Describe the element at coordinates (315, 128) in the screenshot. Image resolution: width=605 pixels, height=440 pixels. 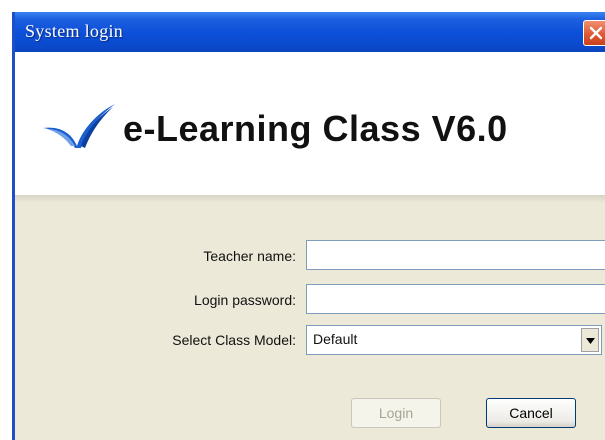
I see `product-title: e-Learning Class V6.0` at that location.